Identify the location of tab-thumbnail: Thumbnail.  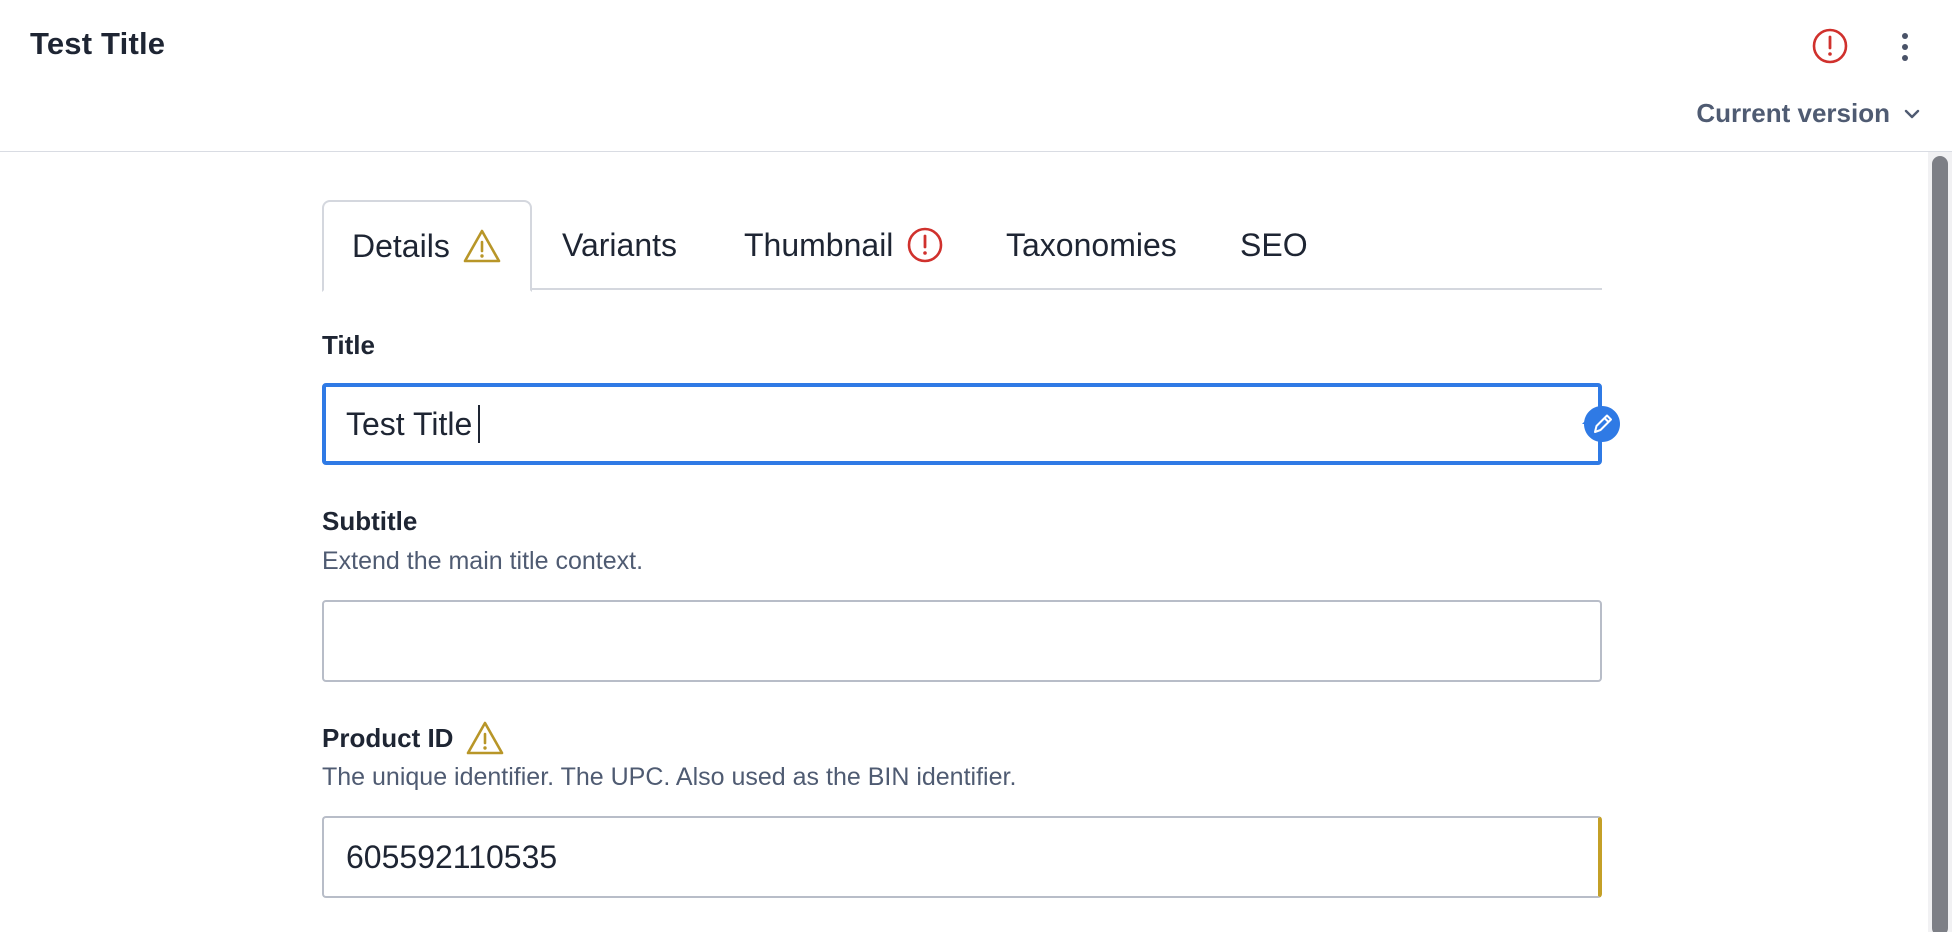
(844, 245).